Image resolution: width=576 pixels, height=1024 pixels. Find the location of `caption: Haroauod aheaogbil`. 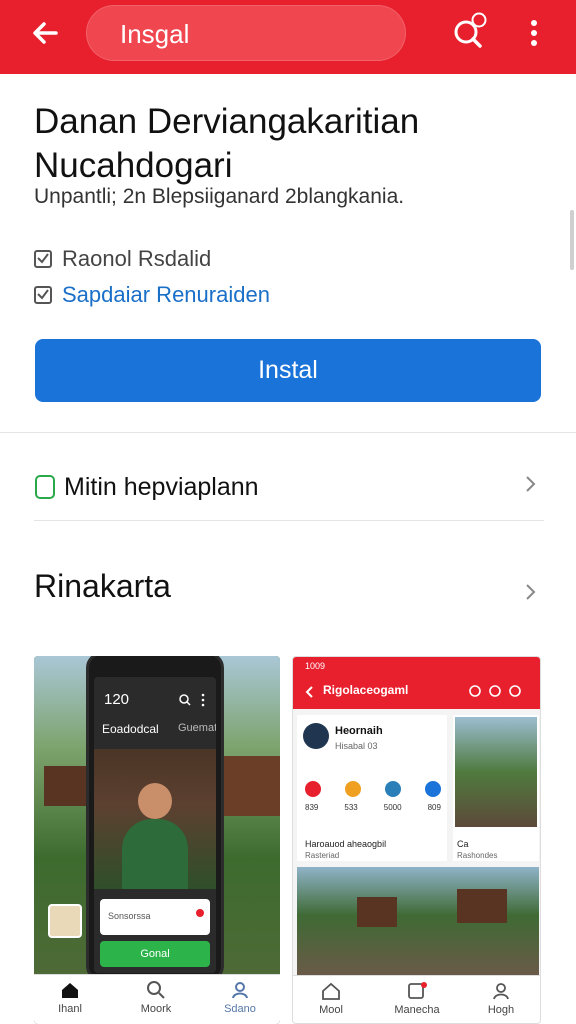

caption: Haroauod aheaogbil is located at coordinates (346, 844).